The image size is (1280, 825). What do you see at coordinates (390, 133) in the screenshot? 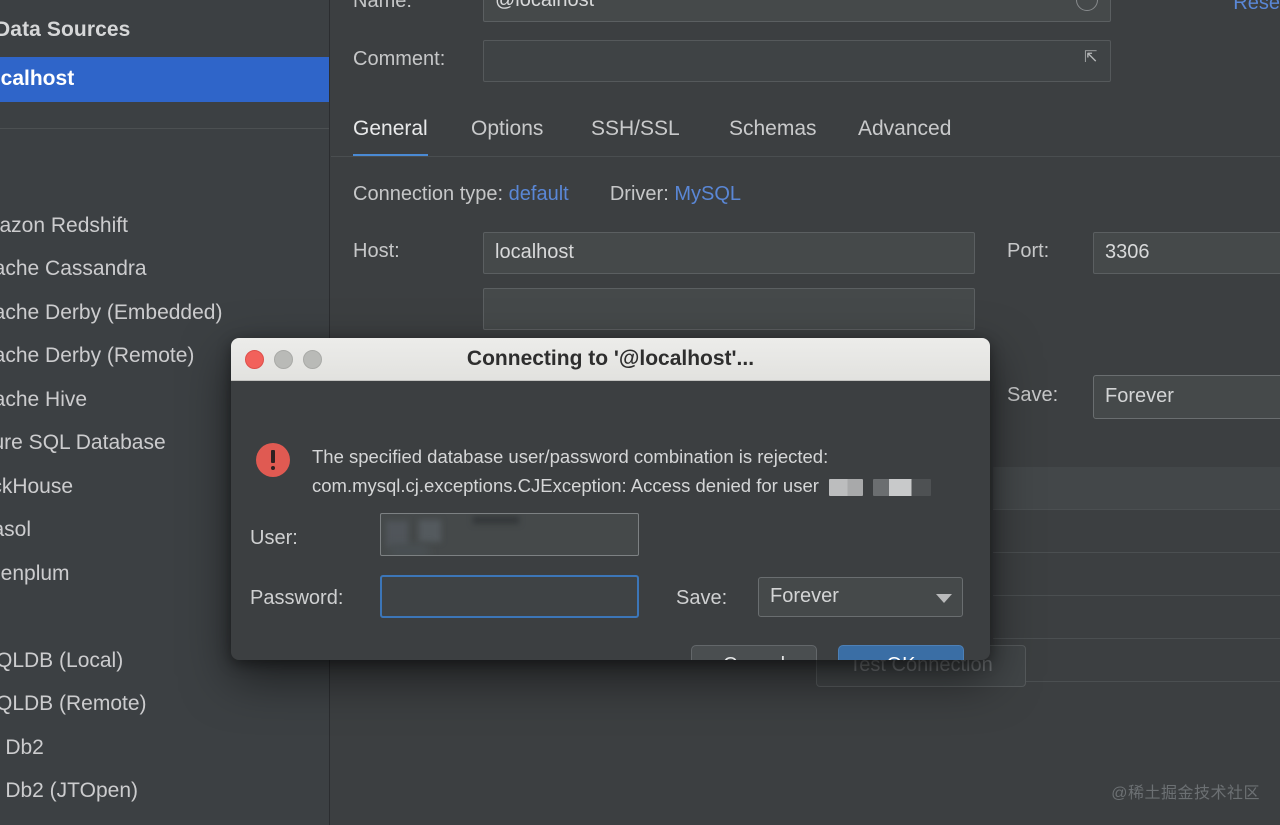
I see `tab-general: General` at bounding box center [390, 133].